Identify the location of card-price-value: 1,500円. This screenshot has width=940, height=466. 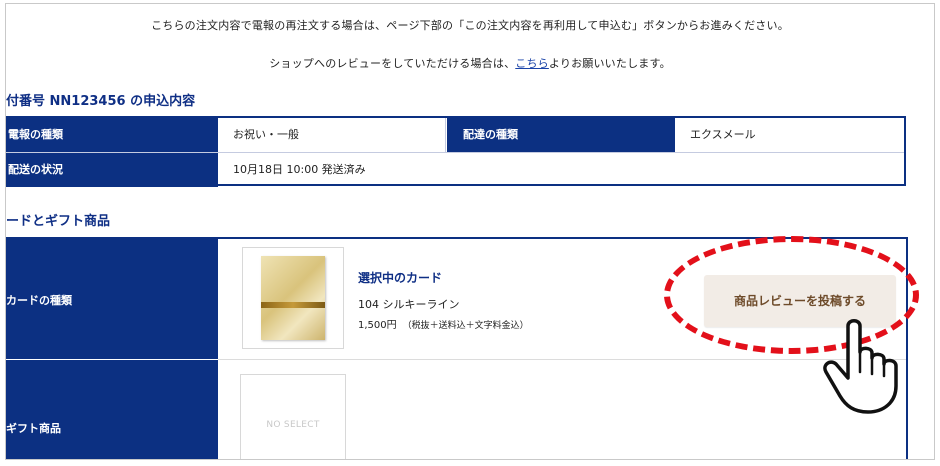
(377, 325).